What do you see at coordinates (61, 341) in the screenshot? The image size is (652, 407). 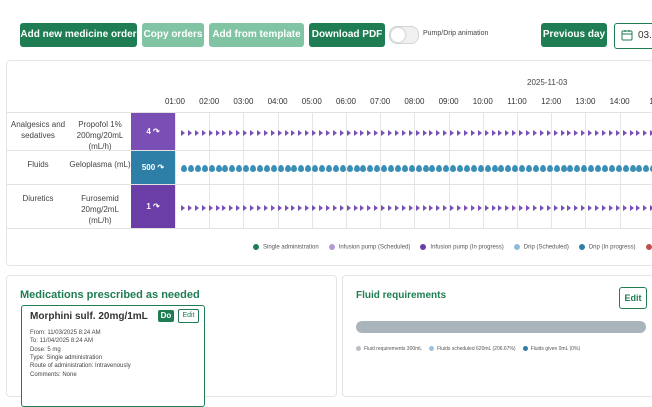 I see `prn-to: To: 11/04/2025 8:24 AM` at bounding box center [61, 341].